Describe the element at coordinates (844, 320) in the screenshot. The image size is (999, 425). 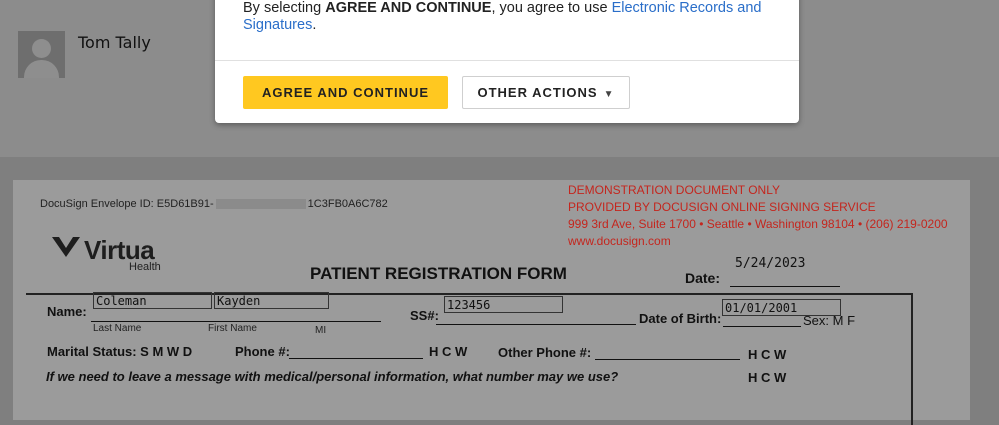
I see `sex-options: M F` at that location.